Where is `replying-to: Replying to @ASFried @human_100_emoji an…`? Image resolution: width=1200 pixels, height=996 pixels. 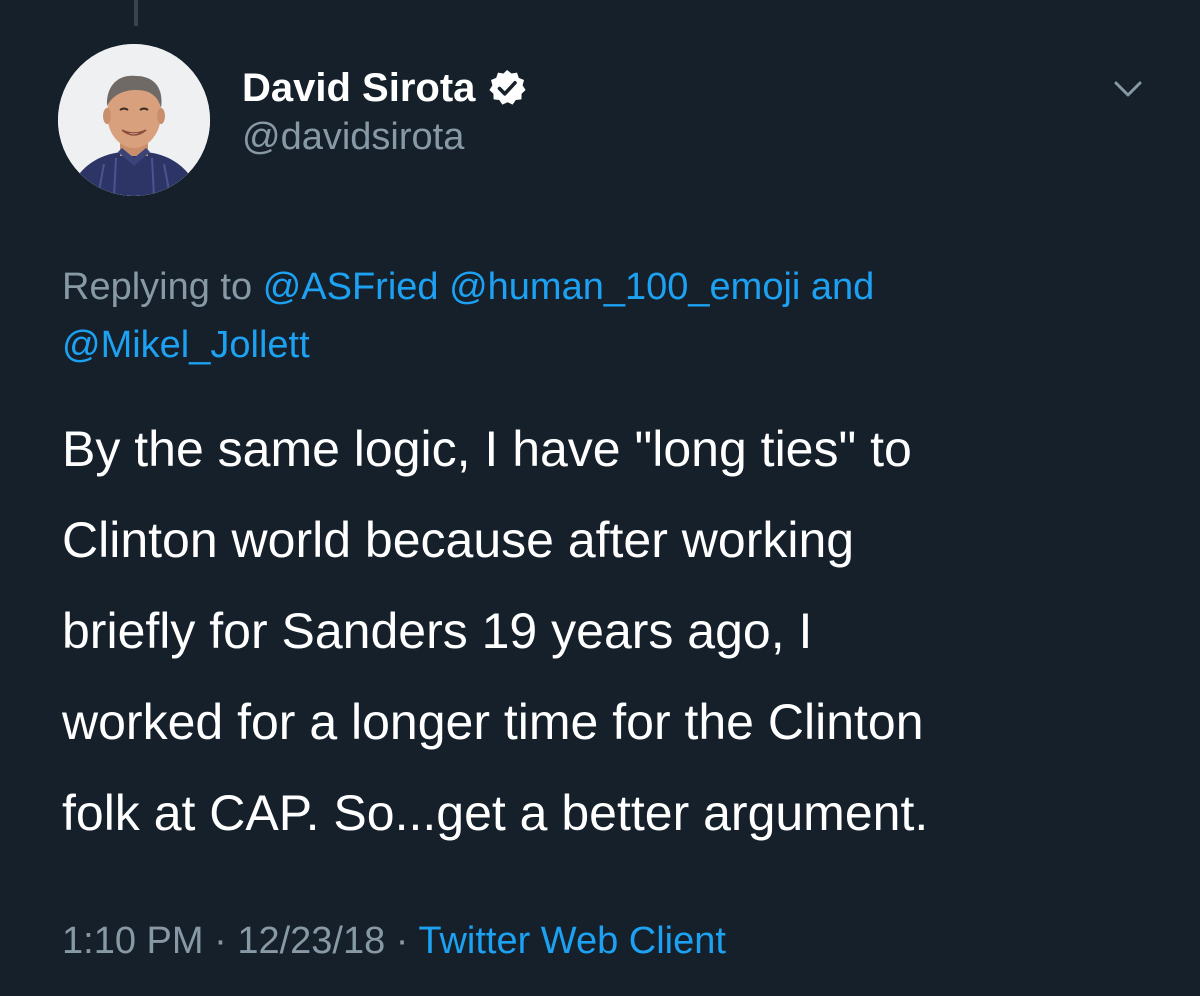
replying-to: Replying to @ASFried @human_100_emoji an… is located at coordinates (607, 316).